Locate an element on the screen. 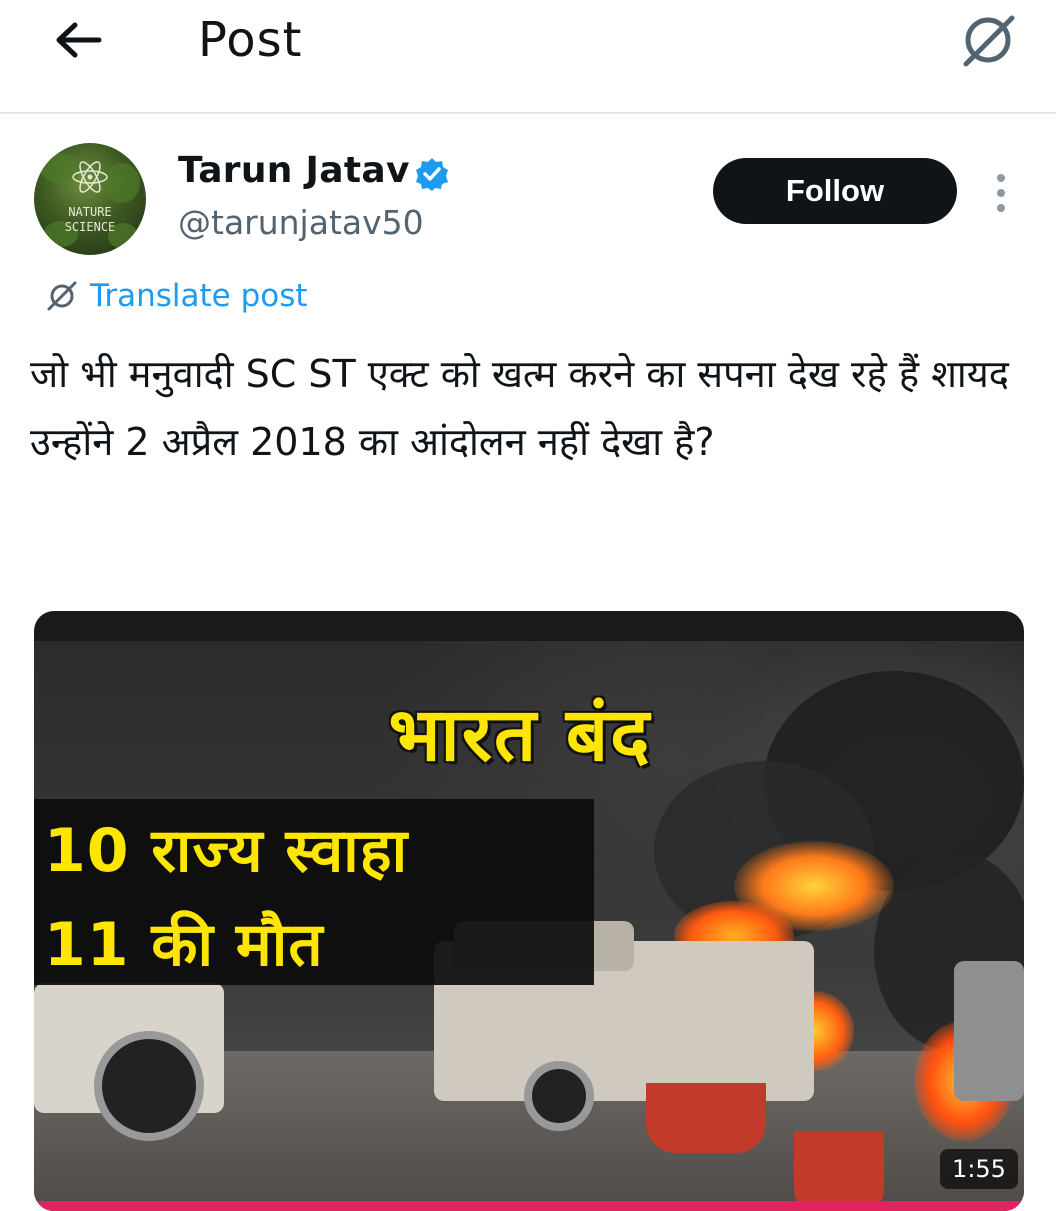  translate-post-label: Translate post is located at coordinates (199, 296).